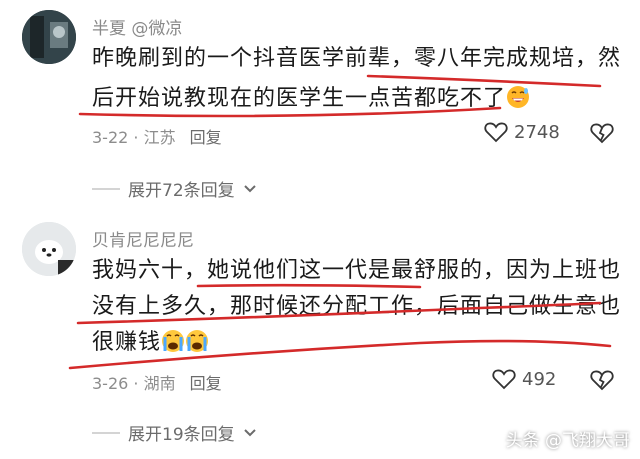 This screenshot has height=459, width=640. What do you see at coordinates (143, 238) in the screenshot?
I see `username: 贝肯尼尼尼尼` at bounding box center [143, 238].